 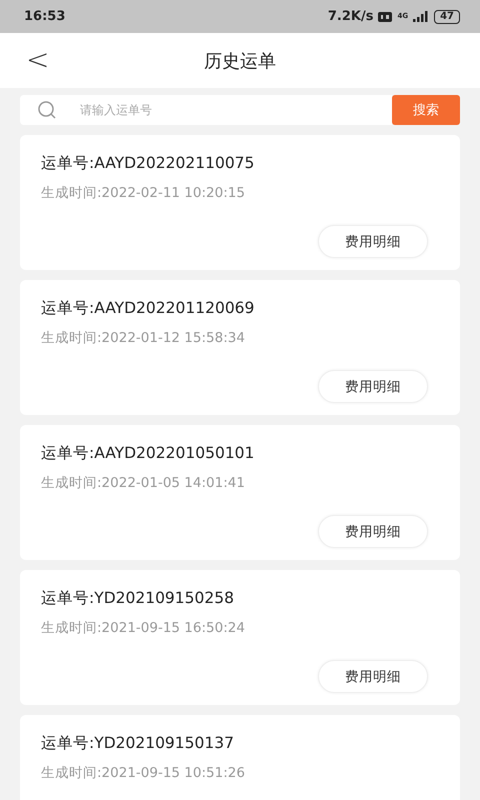 What do you see at coordinates (143, 338) in the screenshot?
I see `created-time: 生成时间:2022-01-12 15:58:34` at bounding box center [143, 338].